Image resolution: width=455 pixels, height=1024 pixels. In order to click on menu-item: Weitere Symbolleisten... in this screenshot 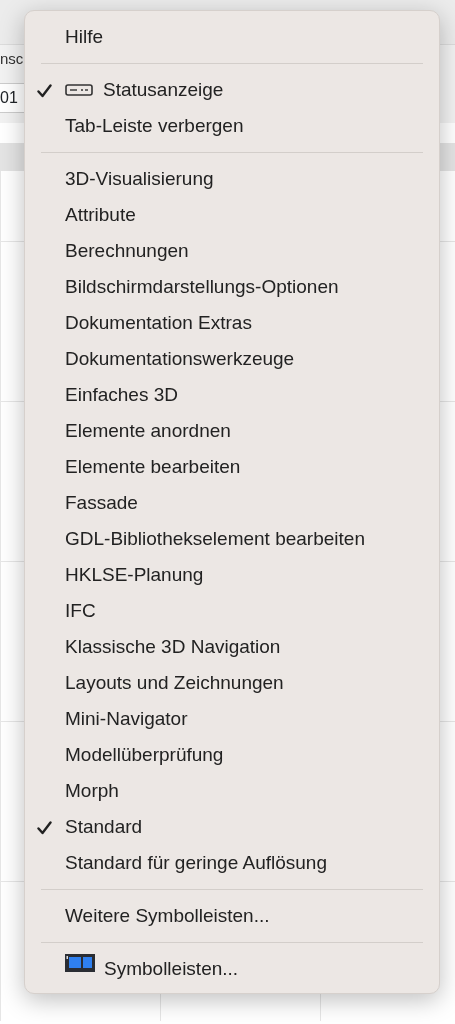, I will do `click(232, 916)`.